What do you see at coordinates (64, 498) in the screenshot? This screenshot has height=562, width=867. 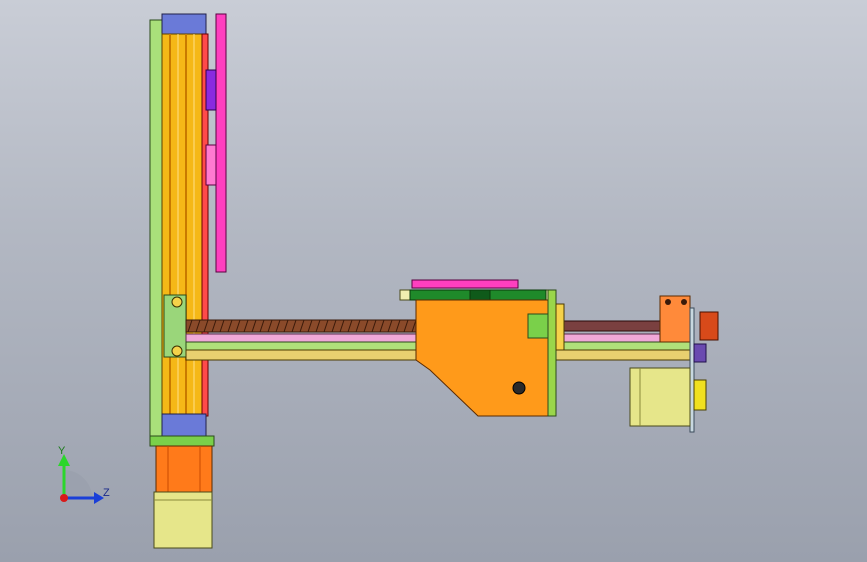 I see `x-axis-dot` at bounding box center [64, 498].